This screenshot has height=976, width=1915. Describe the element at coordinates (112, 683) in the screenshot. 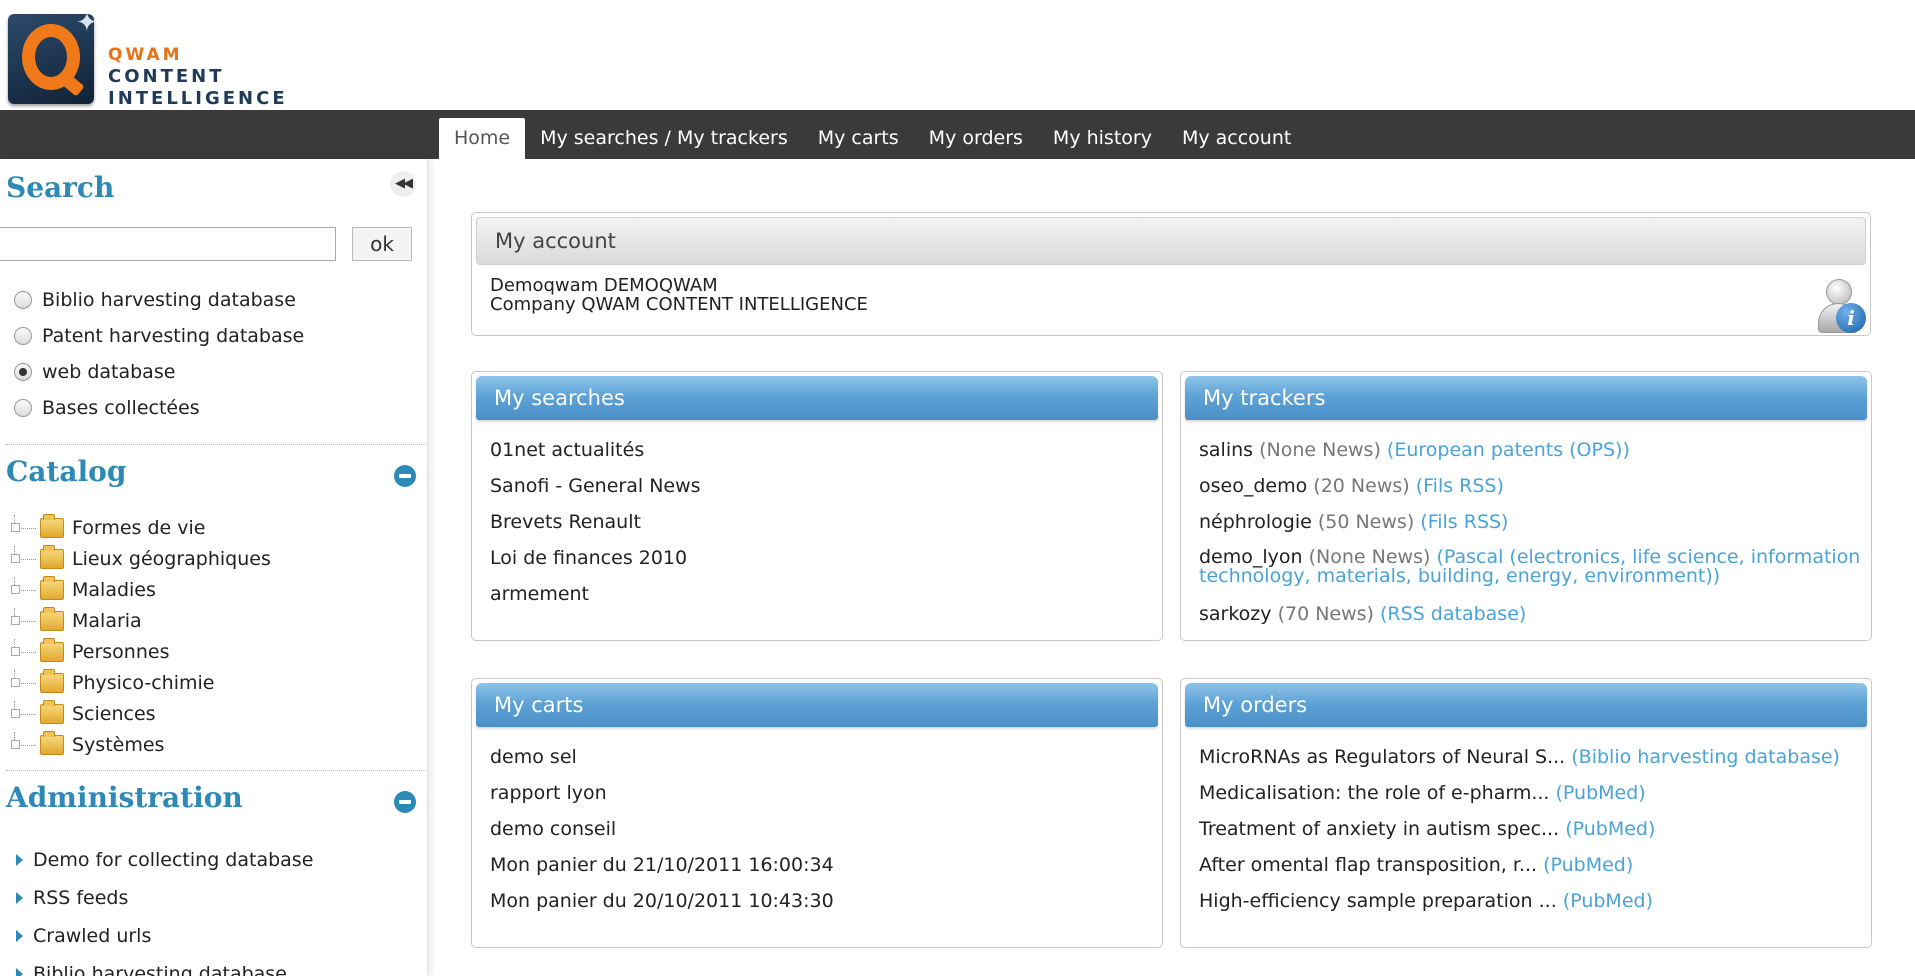

I see `catalog-tree-item: Physico-chimie` at that location.